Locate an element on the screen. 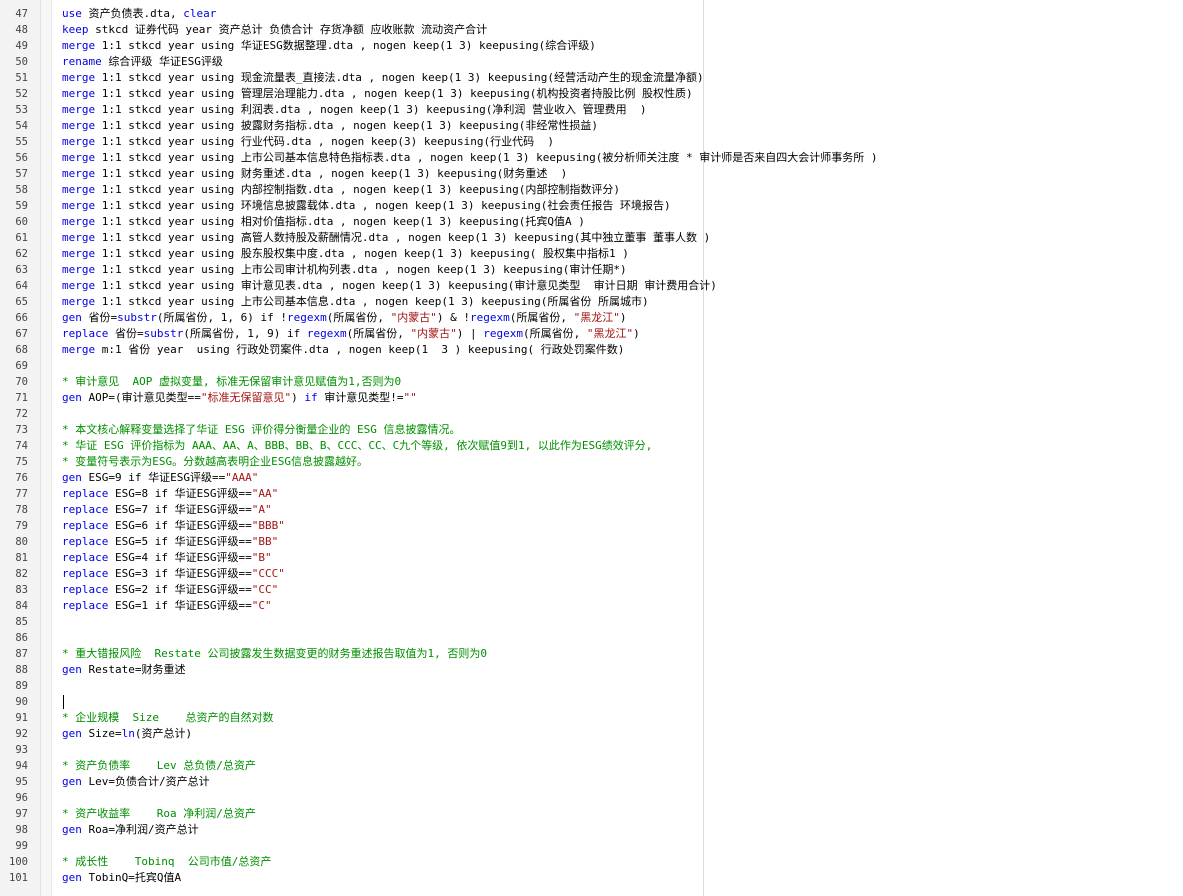 The width and height of the screenshot is (1183, 896). code-line: 72 is located at coordinates (591, 414).